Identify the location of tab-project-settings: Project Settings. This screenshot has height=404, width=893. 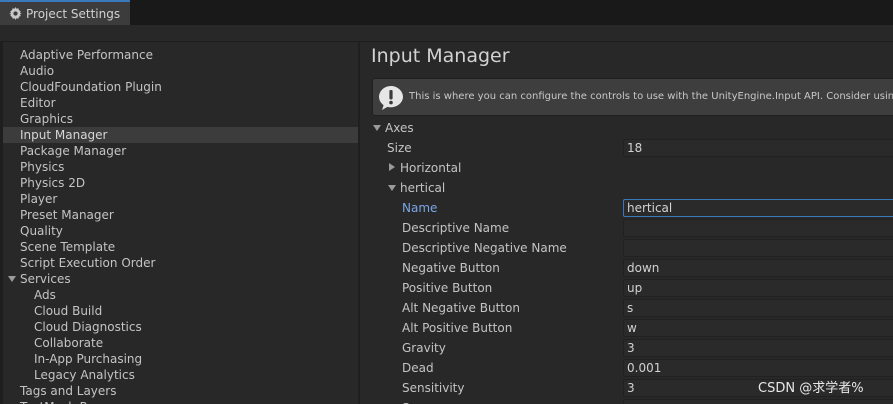
(65, 12).